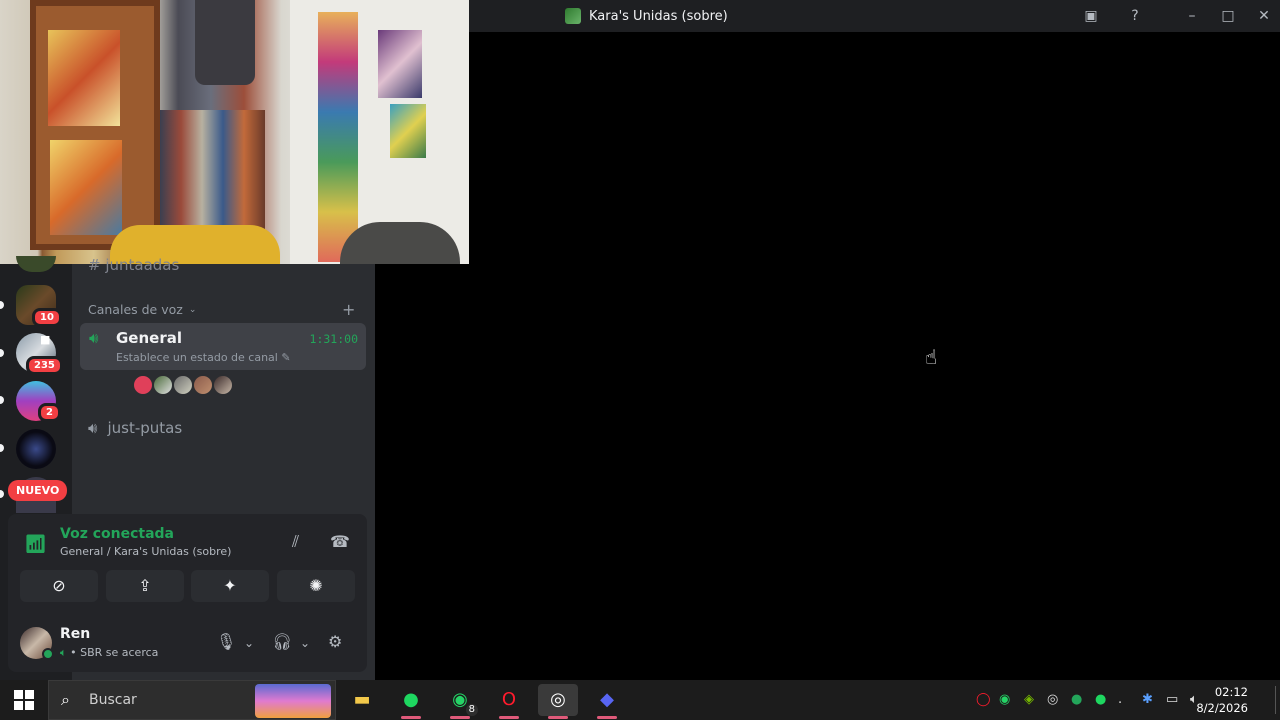 This screenshot has width=1280, height=720. What do you see at coordinates (133, 265) in the screenshot?
I see `text-channel-partial: # juntaadas` at bounding box center [133, 265].